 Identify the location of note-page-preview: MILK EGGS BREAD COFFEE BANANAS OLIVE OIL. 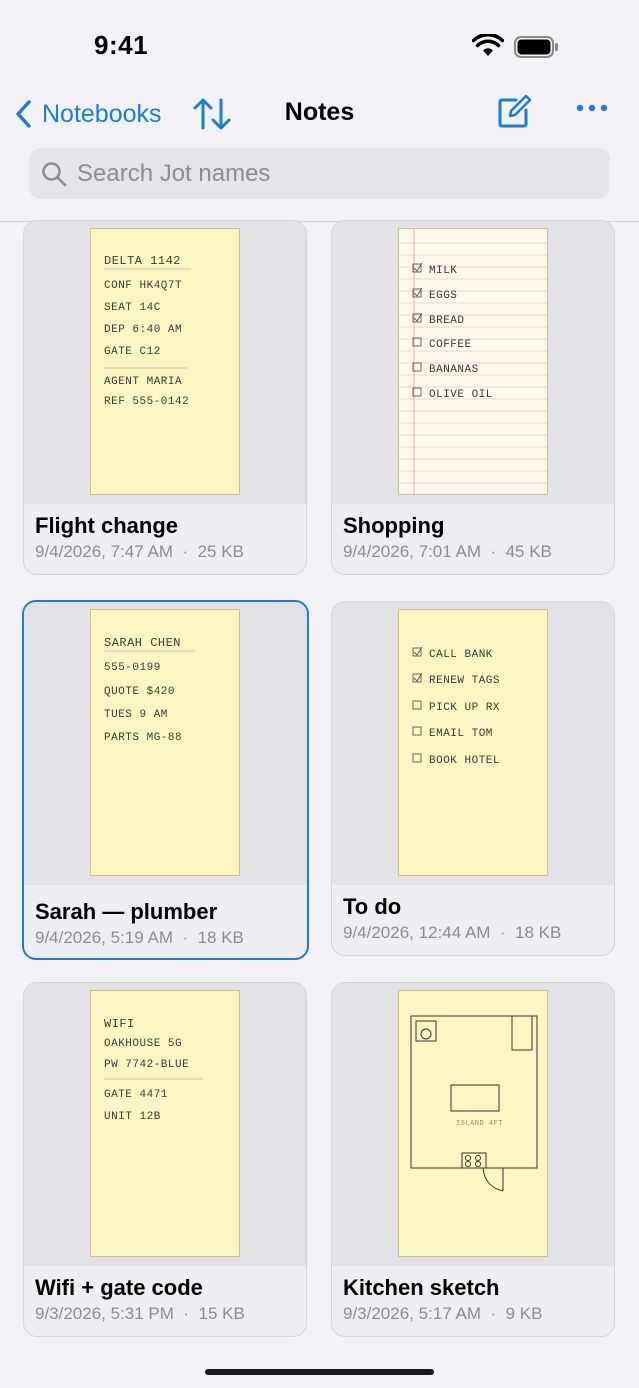
(473, 362).